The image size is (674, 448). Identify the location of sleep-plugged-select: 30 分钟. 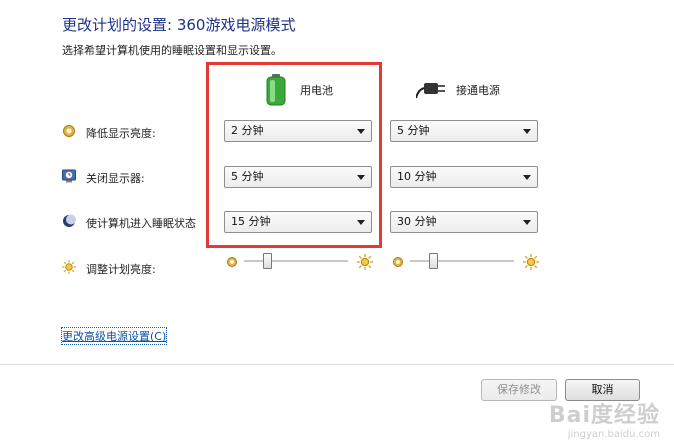
(464, 222).